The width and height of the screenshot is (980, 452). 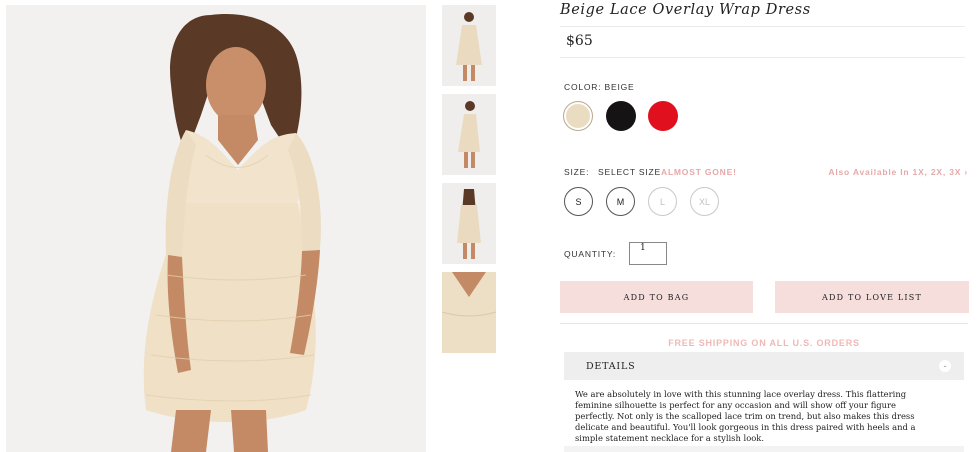 What do you see at coordinates (621, 116) in the screenshot?
I see `color-swatch-black` at bounding box center [621, 116].